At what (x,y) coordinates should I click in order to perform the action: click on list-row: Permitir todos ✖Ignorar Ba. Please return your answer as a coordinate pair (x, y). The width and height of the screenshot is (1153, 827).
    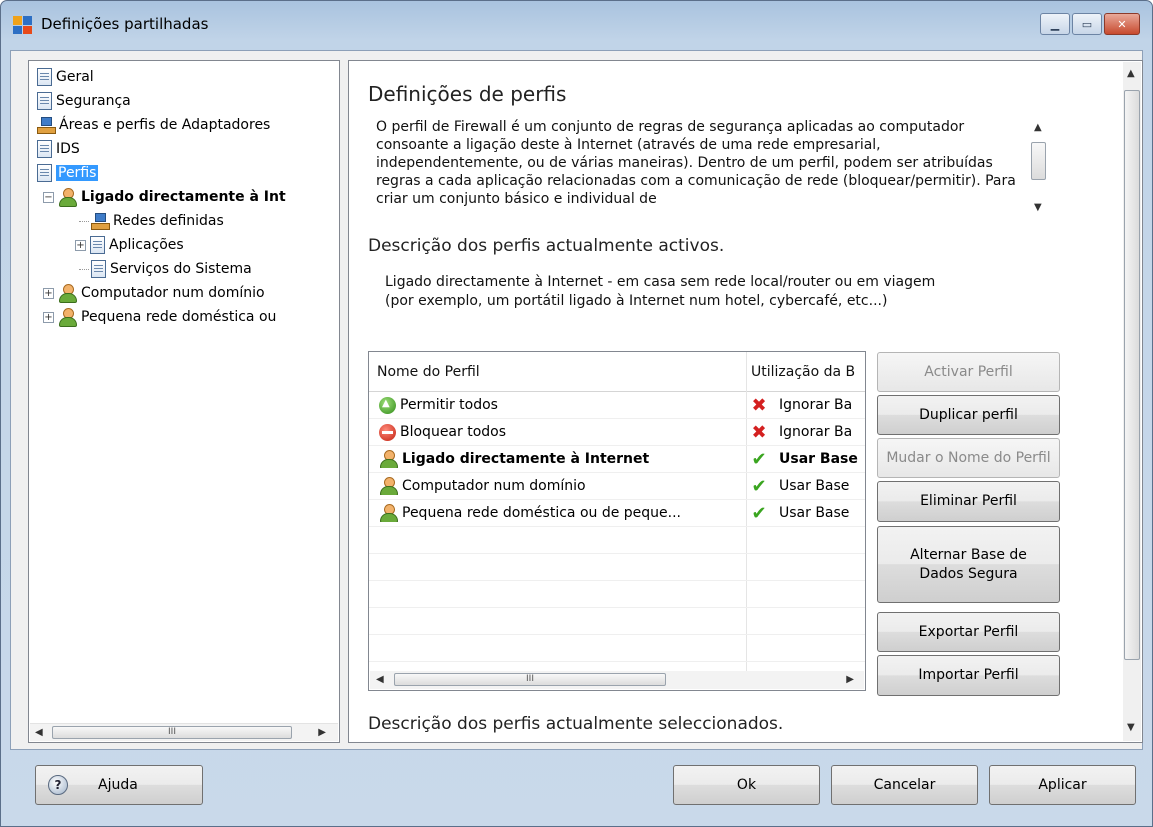
    Looking at the image, I should click on (617, 405).